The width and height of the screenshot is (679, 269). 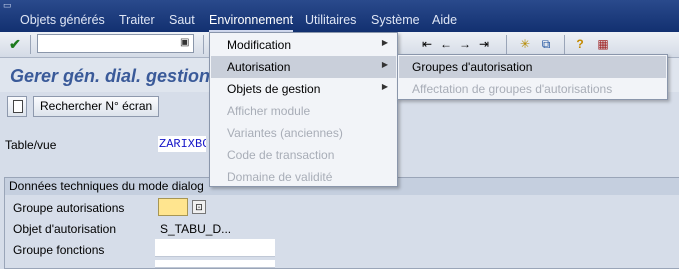 What do you see at coordinates (546, 44) in the screenshot?
I see `shortcut-icon: ⧉` at bounding box center [546, 44].